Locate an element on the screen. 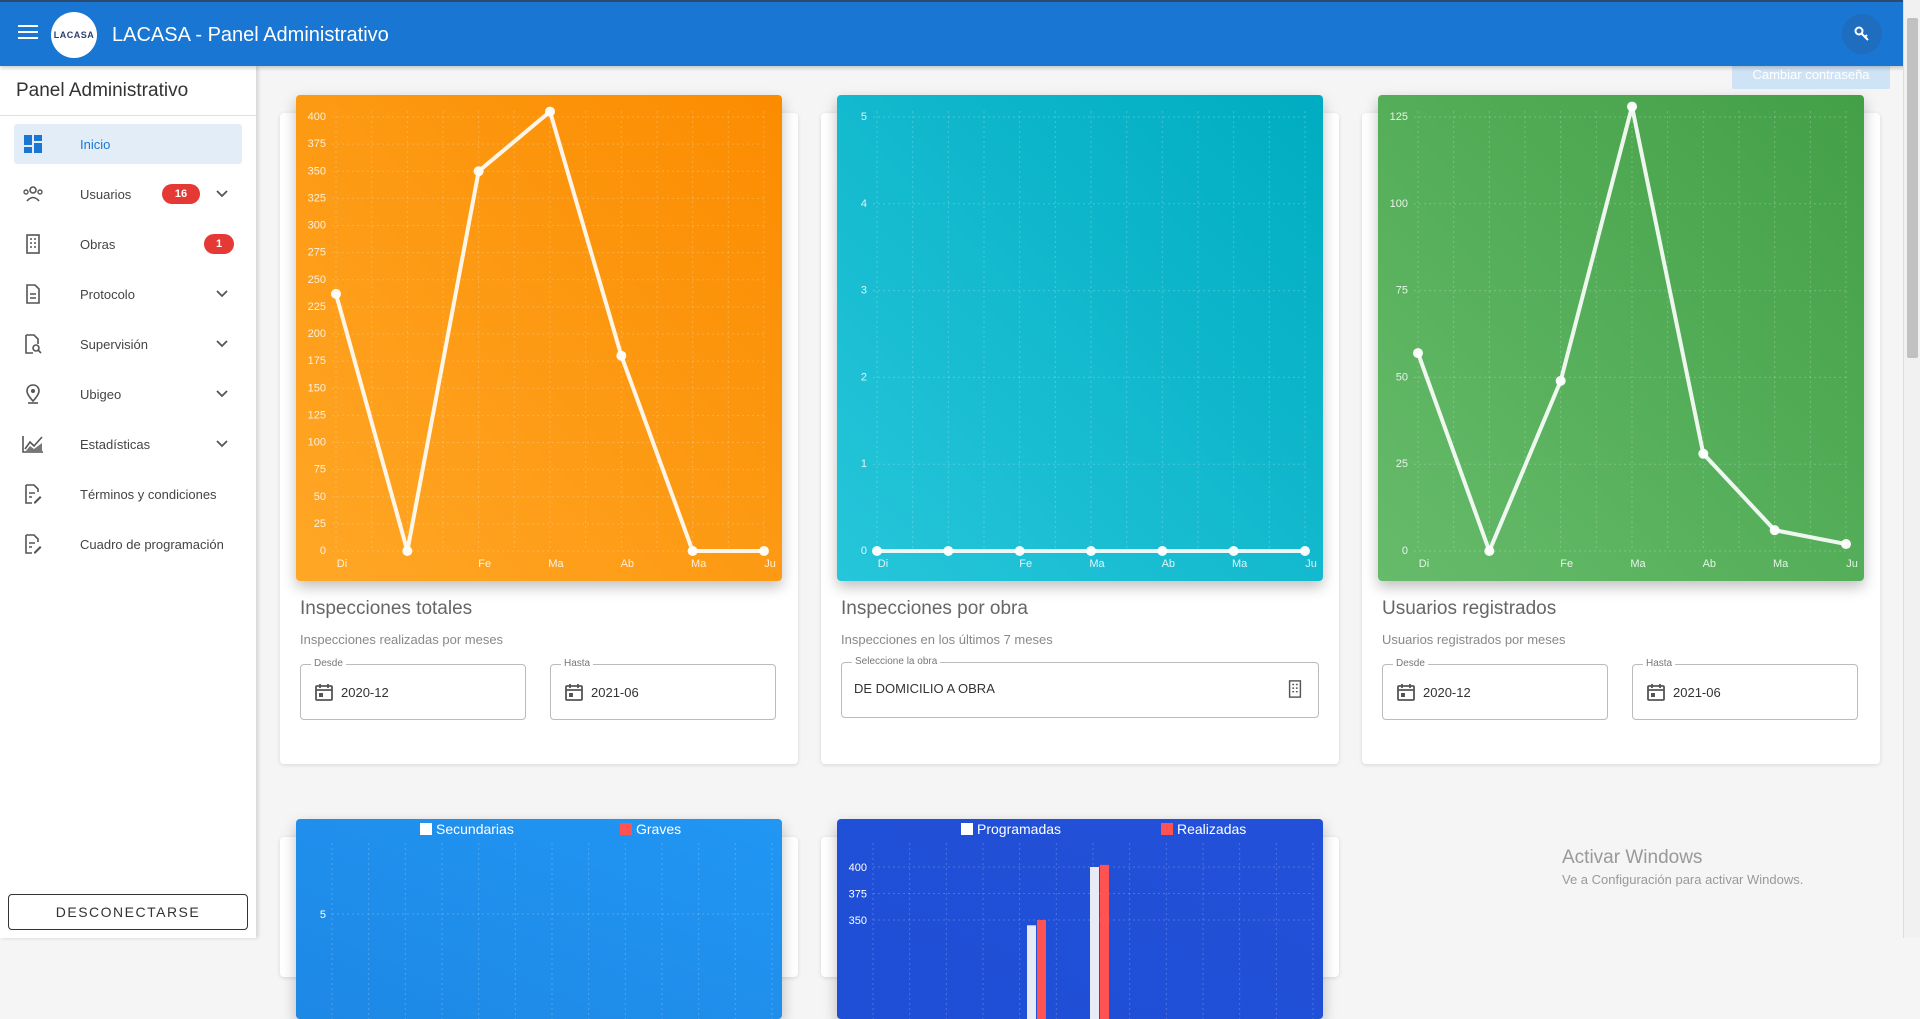 The width and height of the screenshot is (1920, 1019). field-label: Seleccione la obra is located at coordinates (896, 661).